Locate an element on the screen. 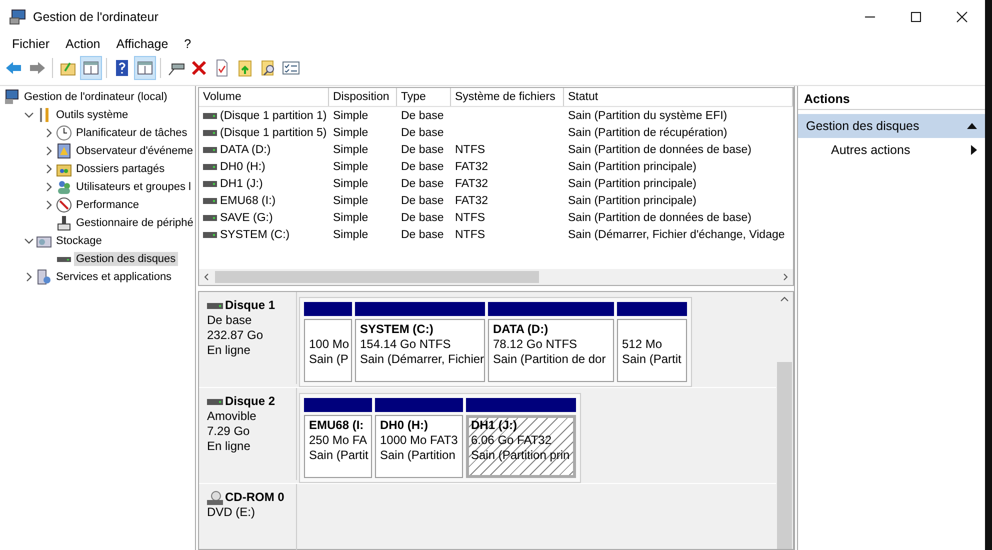  partition-detail: Sain (Partition de dor is located at coordinates (550, 359).